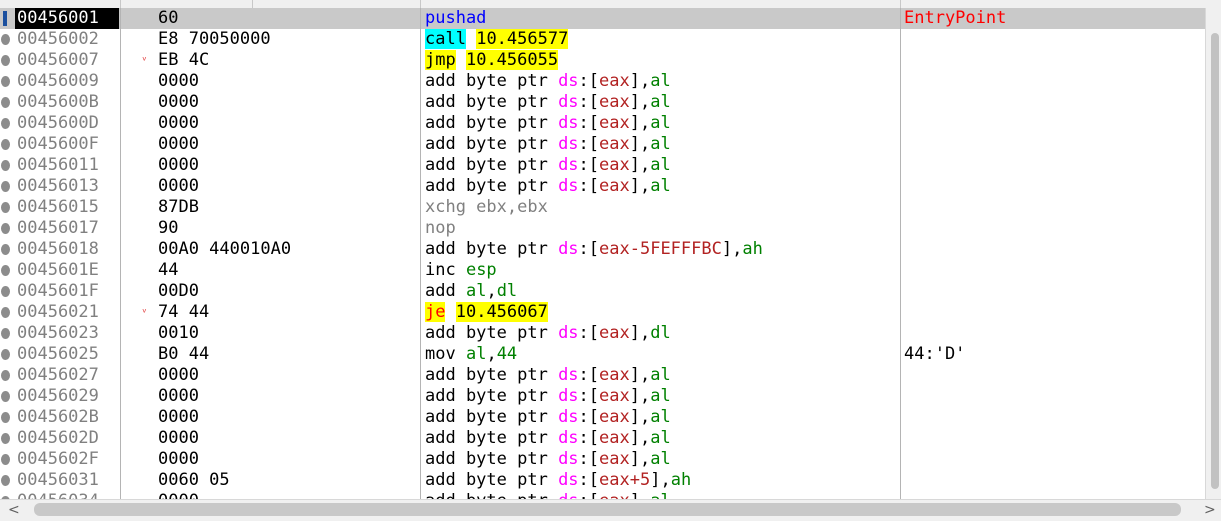 Image resolution: width=1221 pixels, height=521 pixels. I want to click on address-cell: 00456001, so click(67, 18).